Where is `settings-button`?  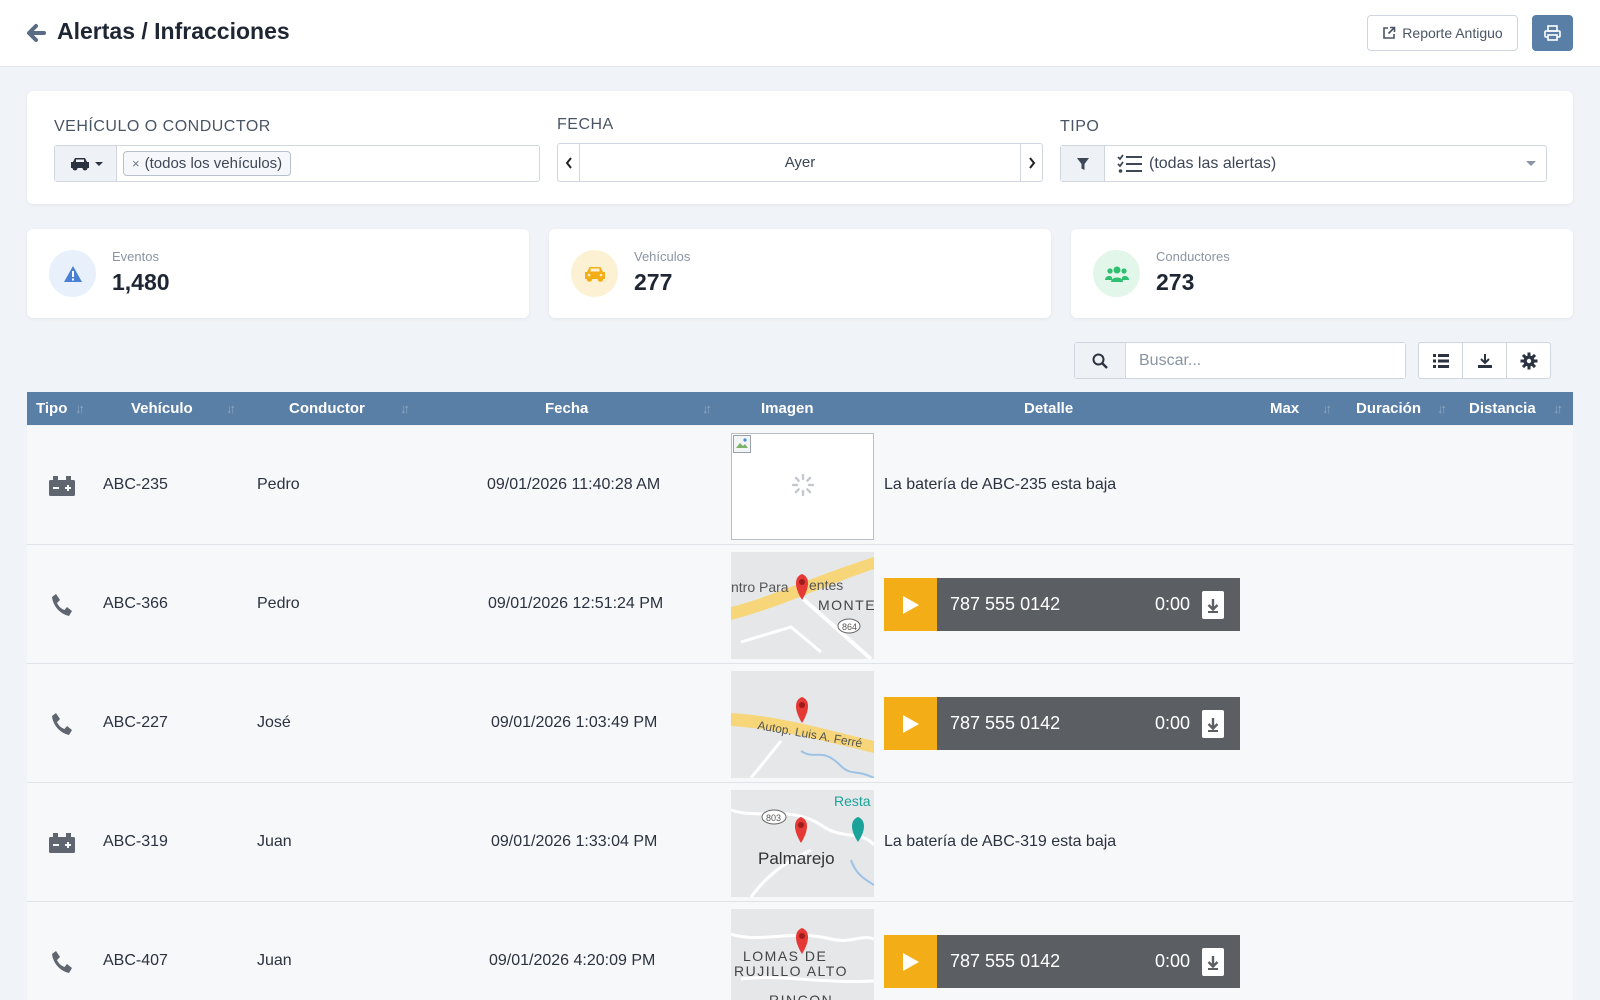 settings-button is located at coordinates (1528, 360).